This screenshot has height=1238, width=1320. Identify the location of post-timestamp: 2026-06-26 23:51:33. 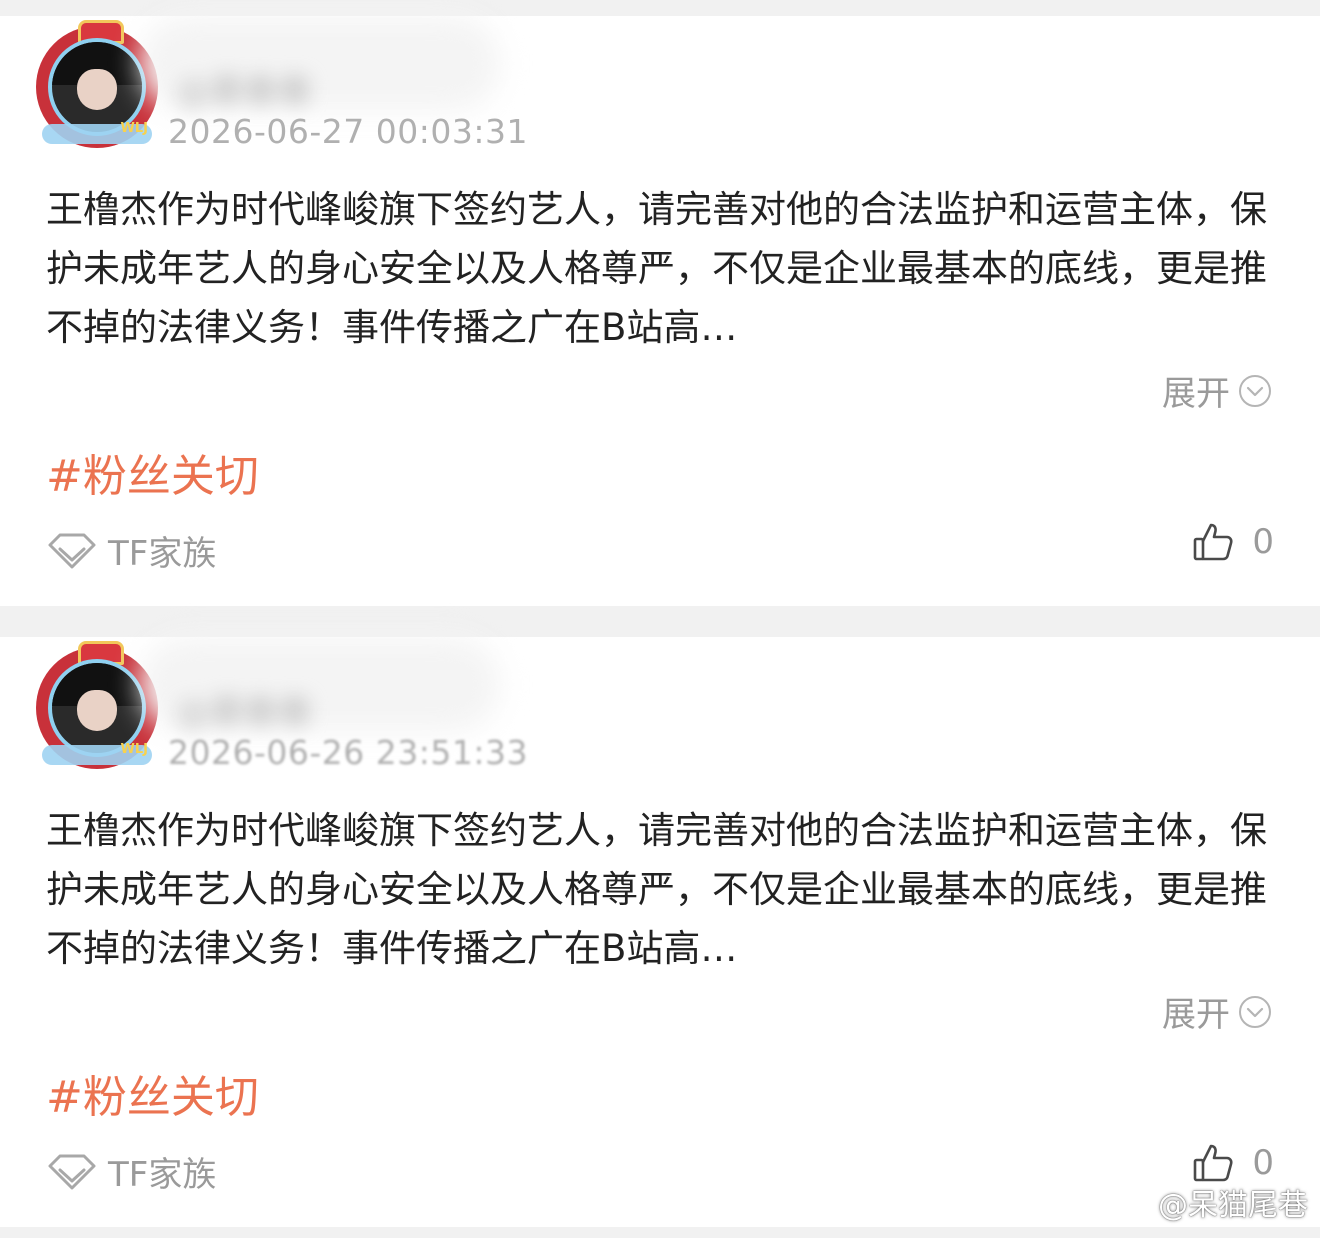
(348, 752).